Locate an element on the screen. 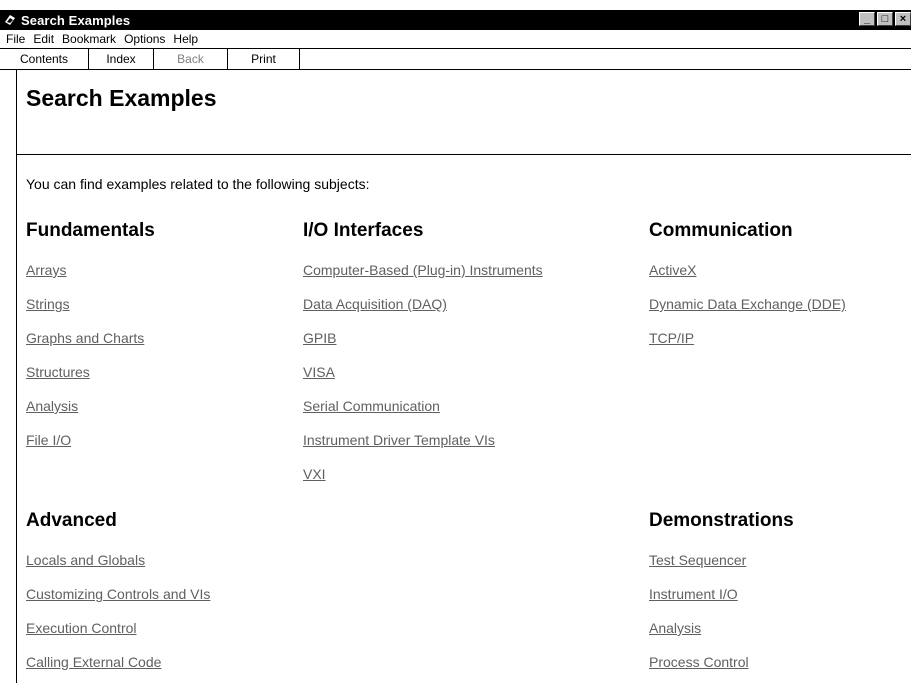 Image resolution: width=911 pixels, height=683 pixels. section-heading: Communication is located at coordinates (721, 230).